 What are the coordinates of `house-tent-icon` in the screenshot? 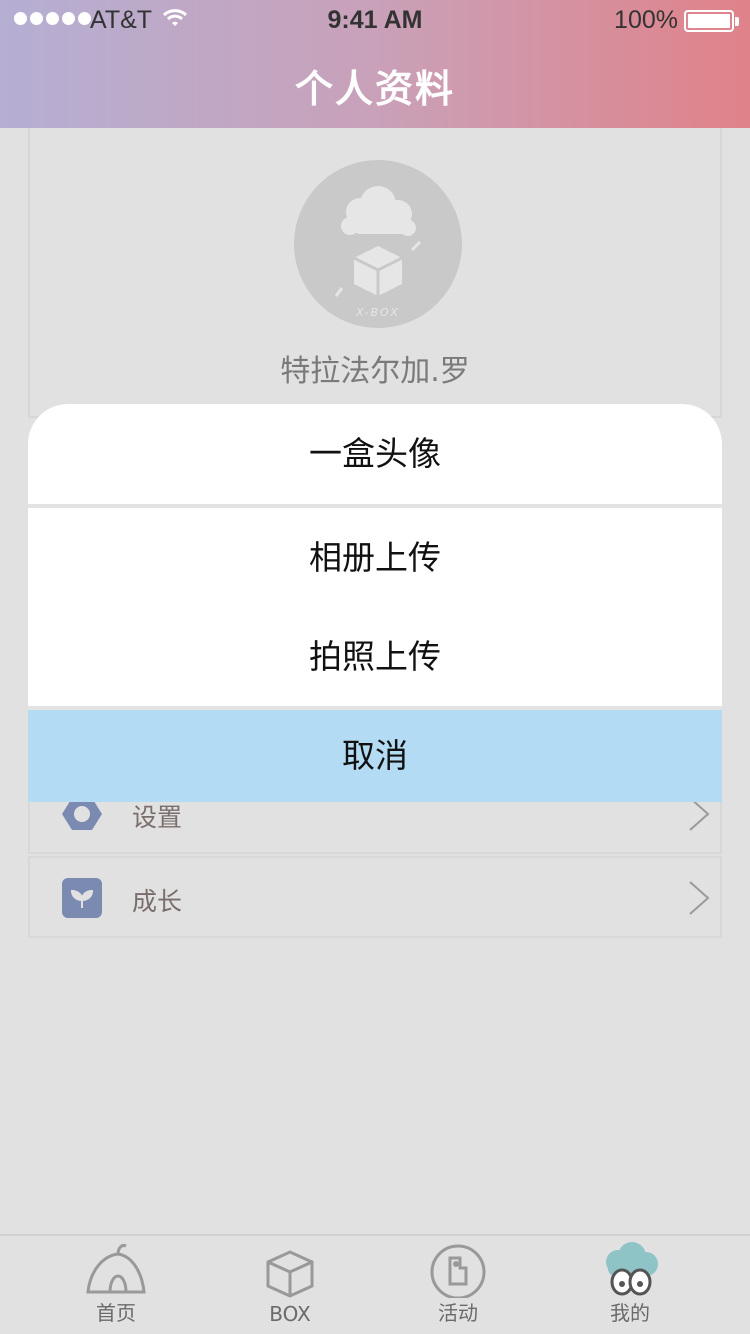 It's located at (116, 1269).